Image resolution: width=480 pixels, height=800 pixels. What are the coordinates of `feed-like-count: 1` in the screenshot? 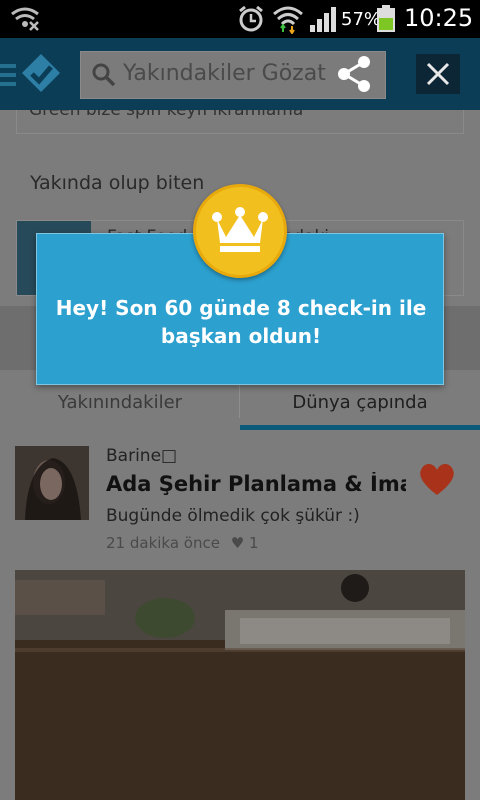 It's located at (253, 543).